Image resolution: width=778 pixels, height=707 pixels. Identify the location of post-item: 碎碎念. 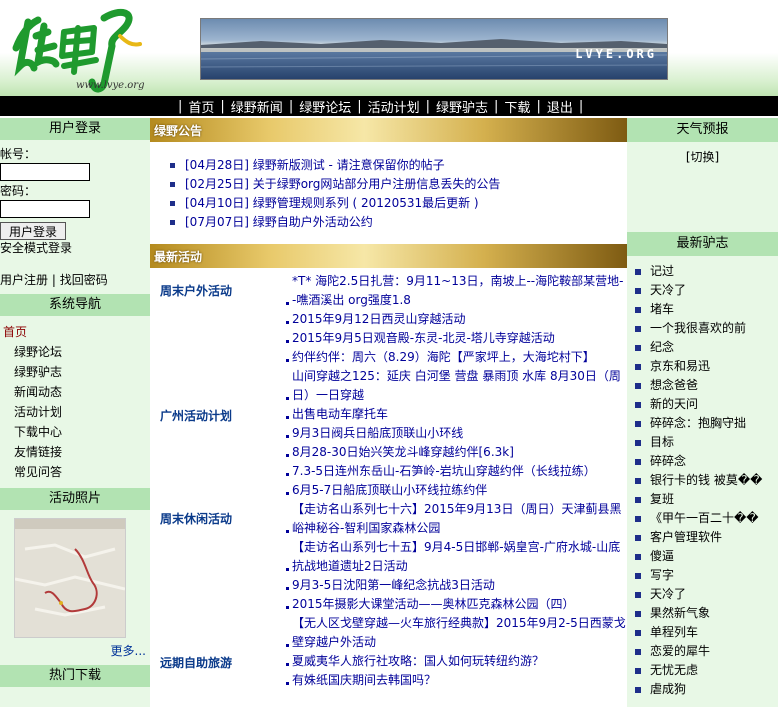
(706, 461).